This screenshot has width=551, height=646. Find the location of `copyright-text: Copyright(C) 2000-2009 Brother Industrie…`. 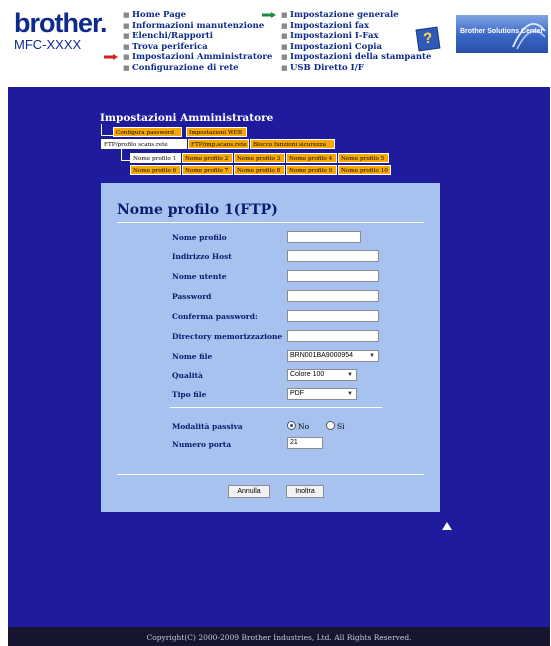

copyright-text: Copyright(C) 2000-2009 Brother Industrie… is located at coordinates (279, 637).